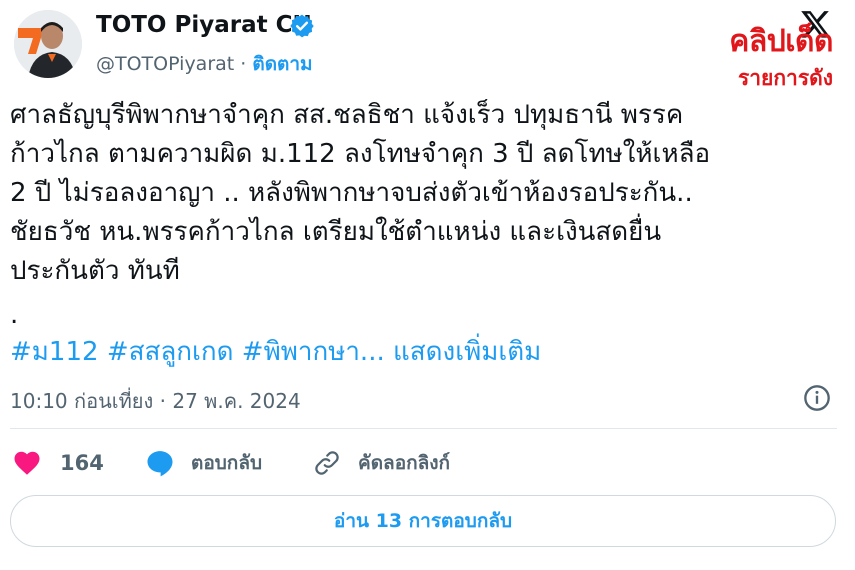 The width and height of the screenshot is (855, 570). I want to click on heart-icon, so click(27, 463).